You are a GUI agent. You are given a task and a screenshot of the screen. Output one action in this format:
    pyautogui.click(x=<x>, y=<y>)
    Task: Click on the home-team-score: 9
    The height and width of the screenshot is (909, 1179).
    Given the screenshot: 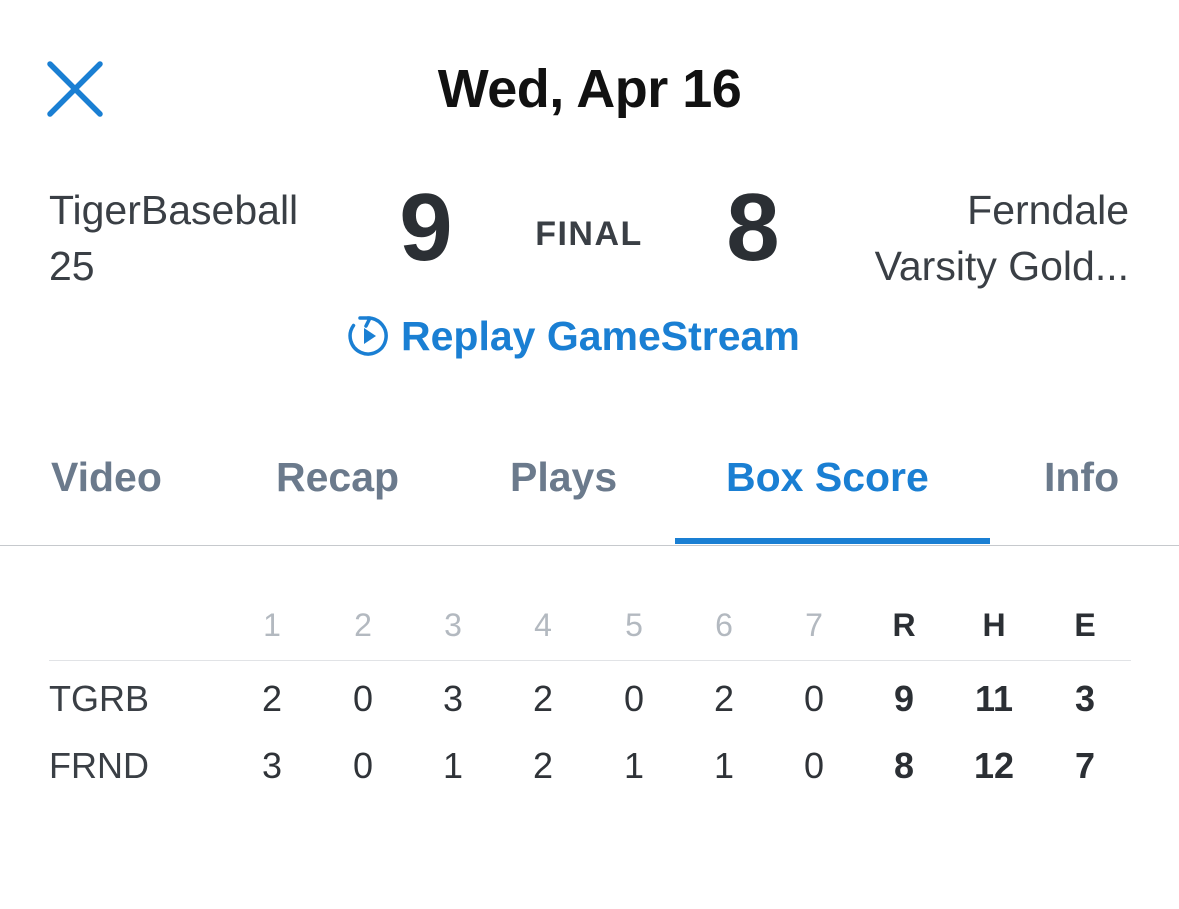 What is the action you would take?
    pyautogui.click(x=426, y=227)
    